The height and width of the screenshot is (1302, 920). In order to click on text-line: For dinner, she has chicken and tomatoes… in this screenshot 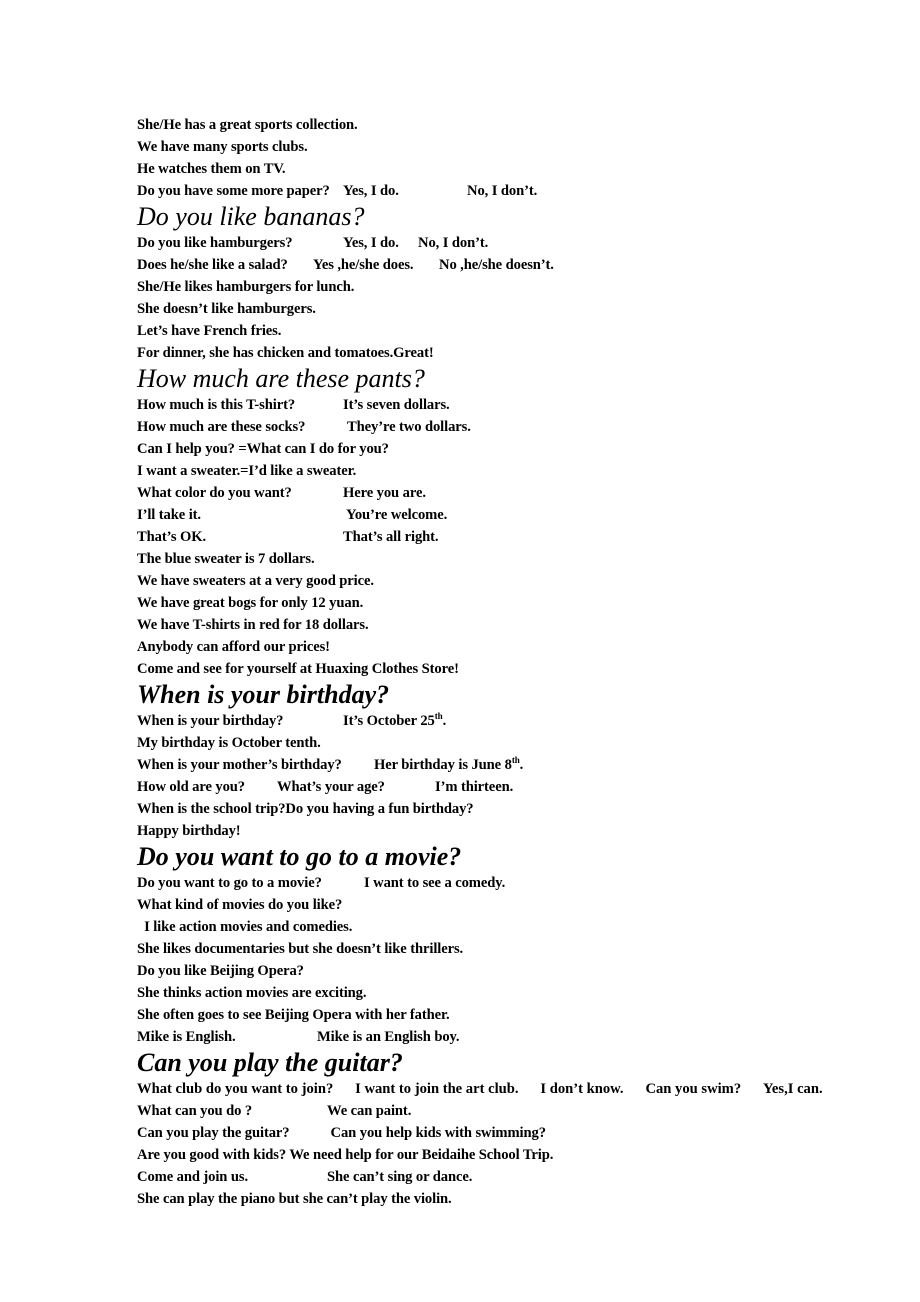, I will do `click(285, 353)`.